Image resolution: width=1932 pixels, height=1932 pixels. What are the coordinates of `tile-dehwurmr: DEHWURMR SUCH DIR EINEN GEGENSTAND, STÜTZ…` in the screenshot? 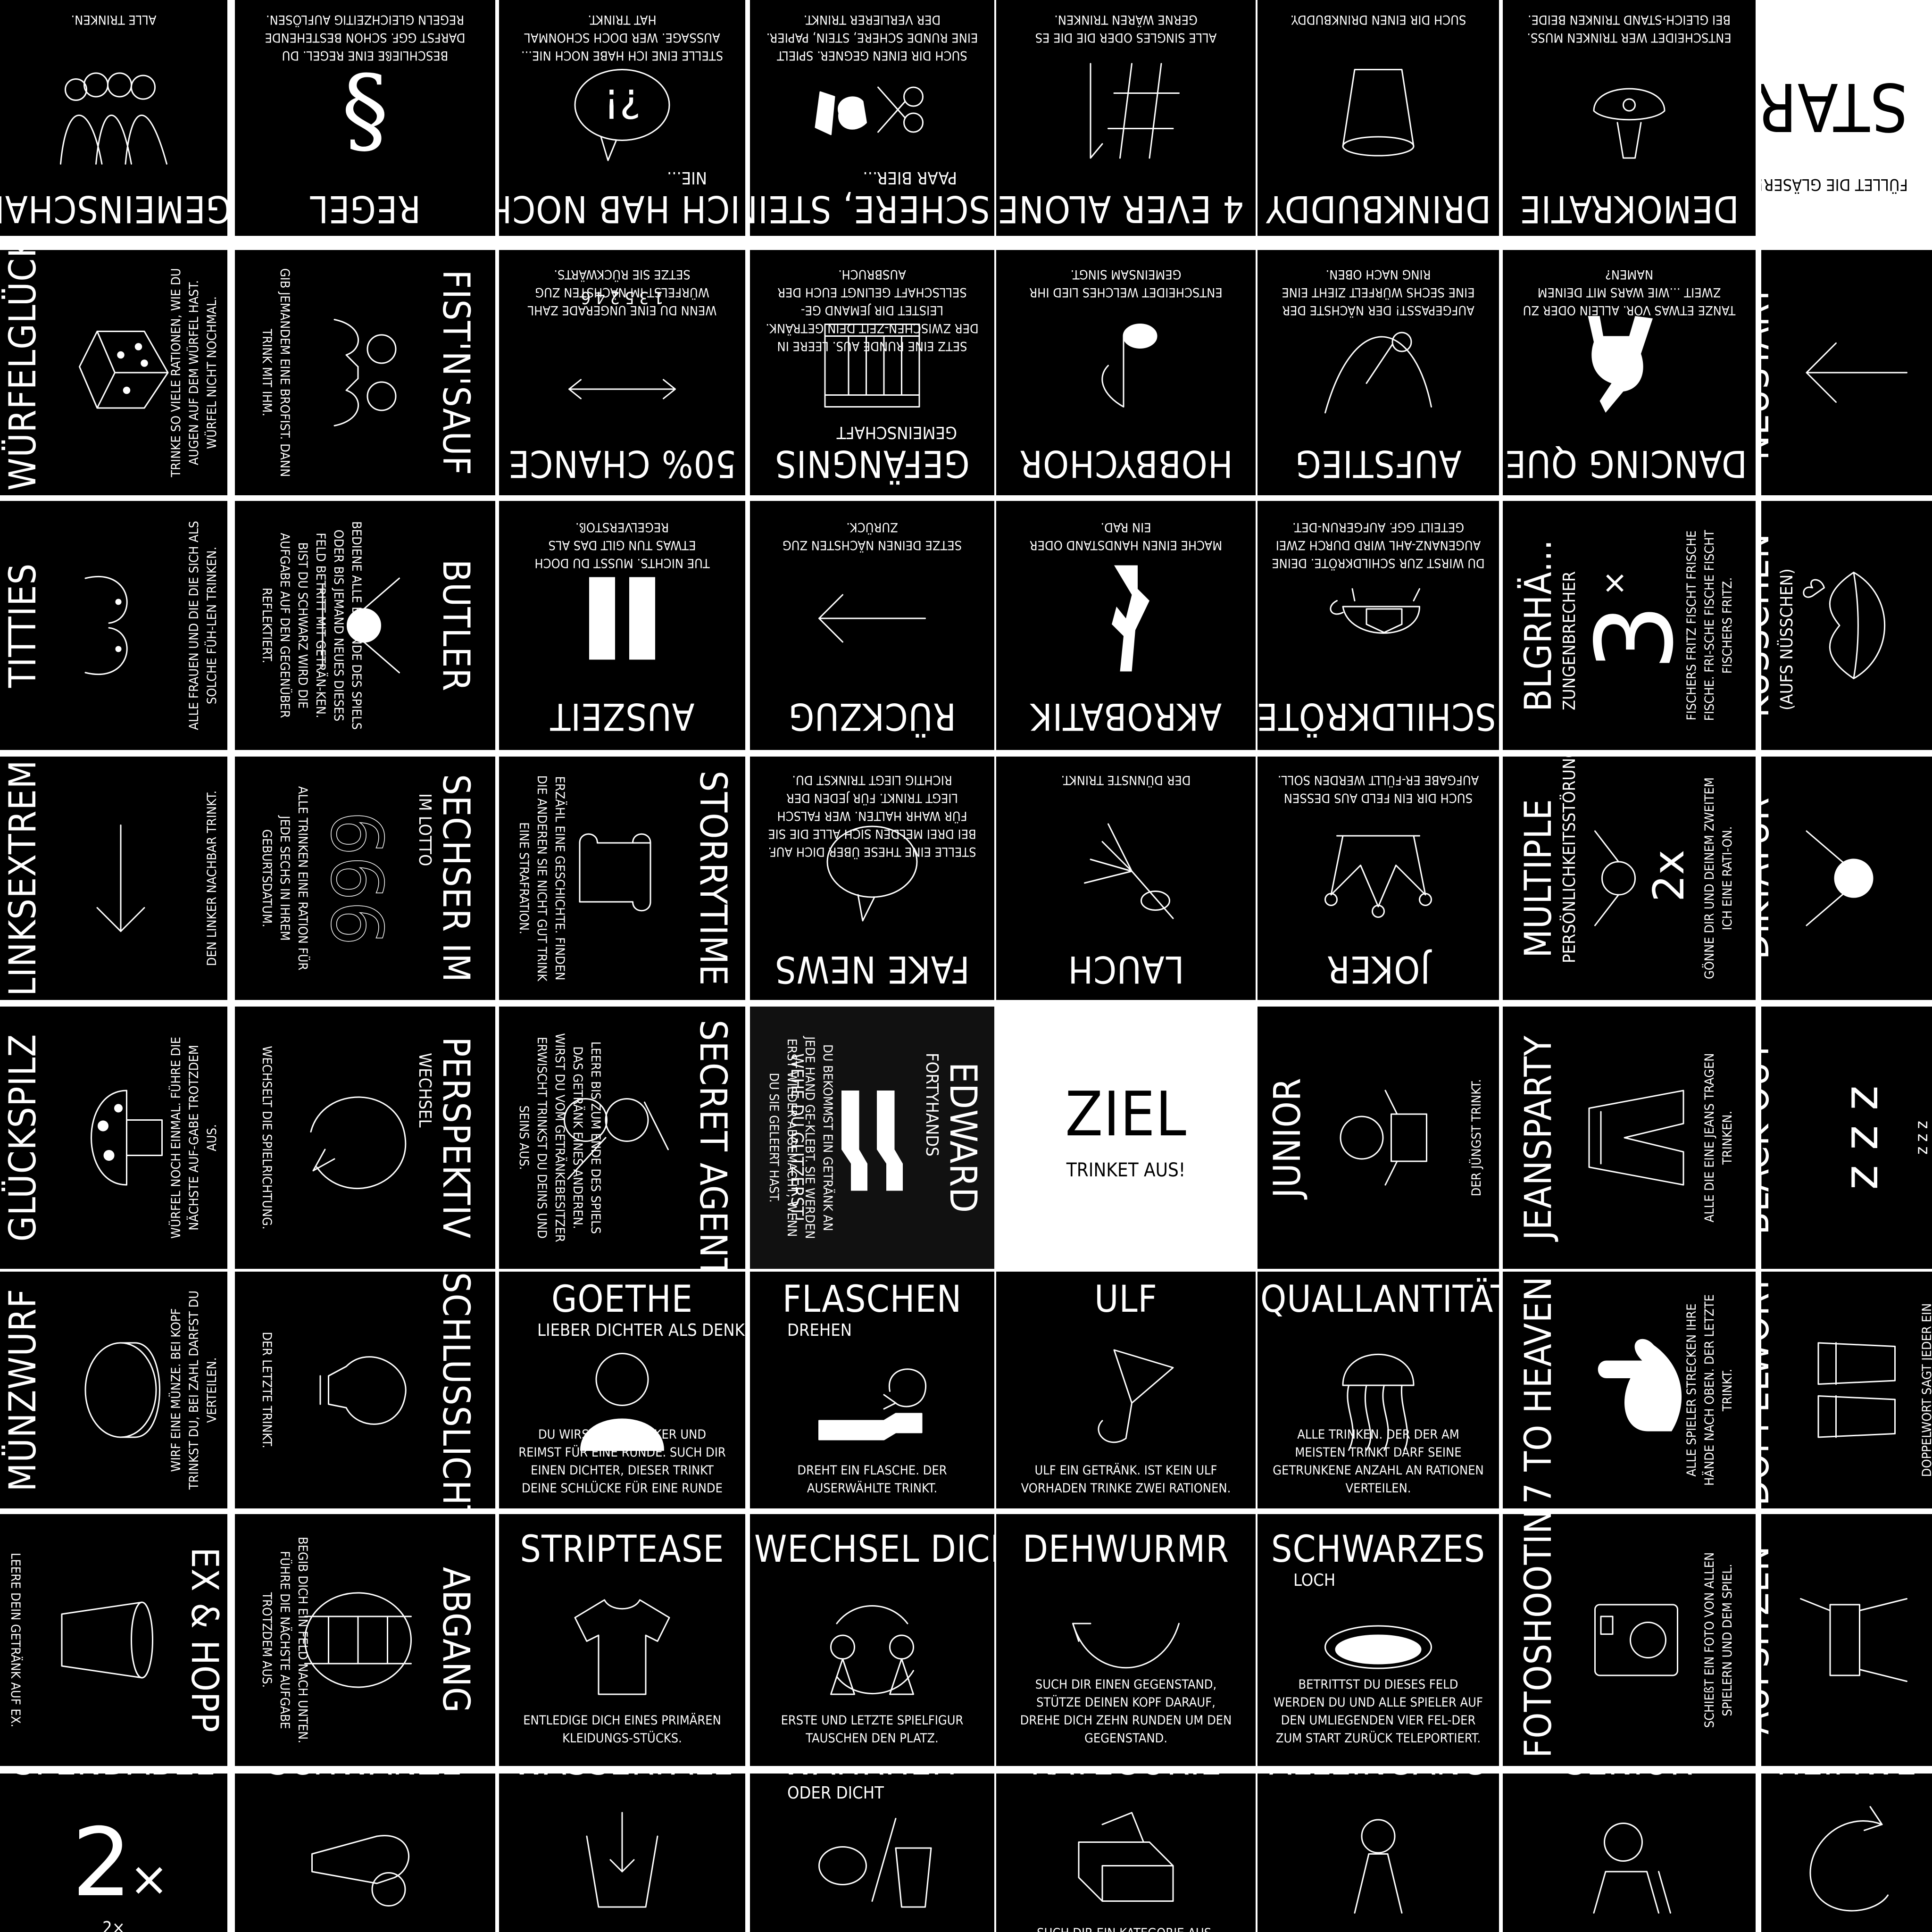 It's located at (1126, 1640).